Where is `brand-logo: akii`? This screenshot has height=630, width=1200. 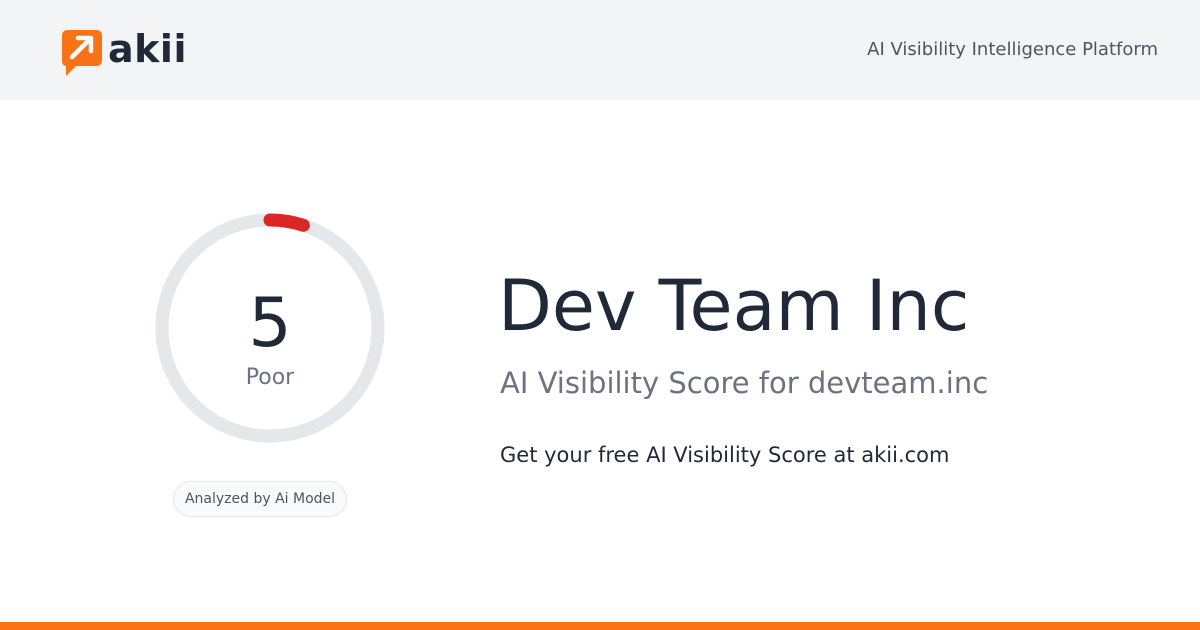 brand-logo: akii is located at coordinates (123, 52).